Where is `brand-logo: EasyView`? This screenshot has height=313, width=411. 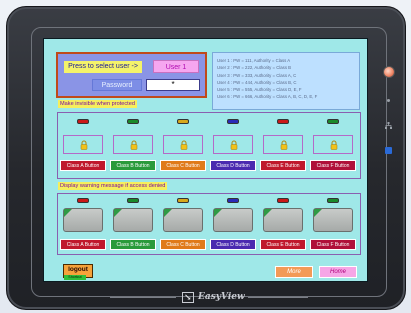
brand-logo: EasyView is located at coordinates (213, 297).